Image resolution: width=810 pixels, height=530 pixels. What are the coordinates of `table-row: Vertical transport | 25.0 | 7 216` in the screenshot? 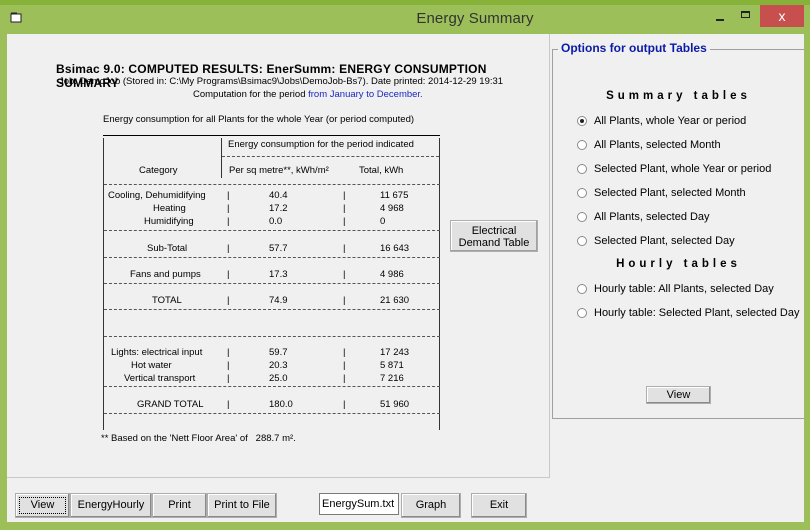 It's located at (274, 379).